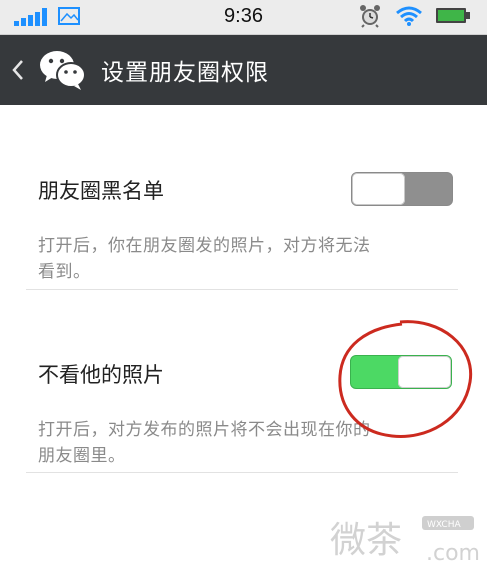 This screenshot has height=578, width=487. I want to click on alarm-clock-icon, so click(370, 16).